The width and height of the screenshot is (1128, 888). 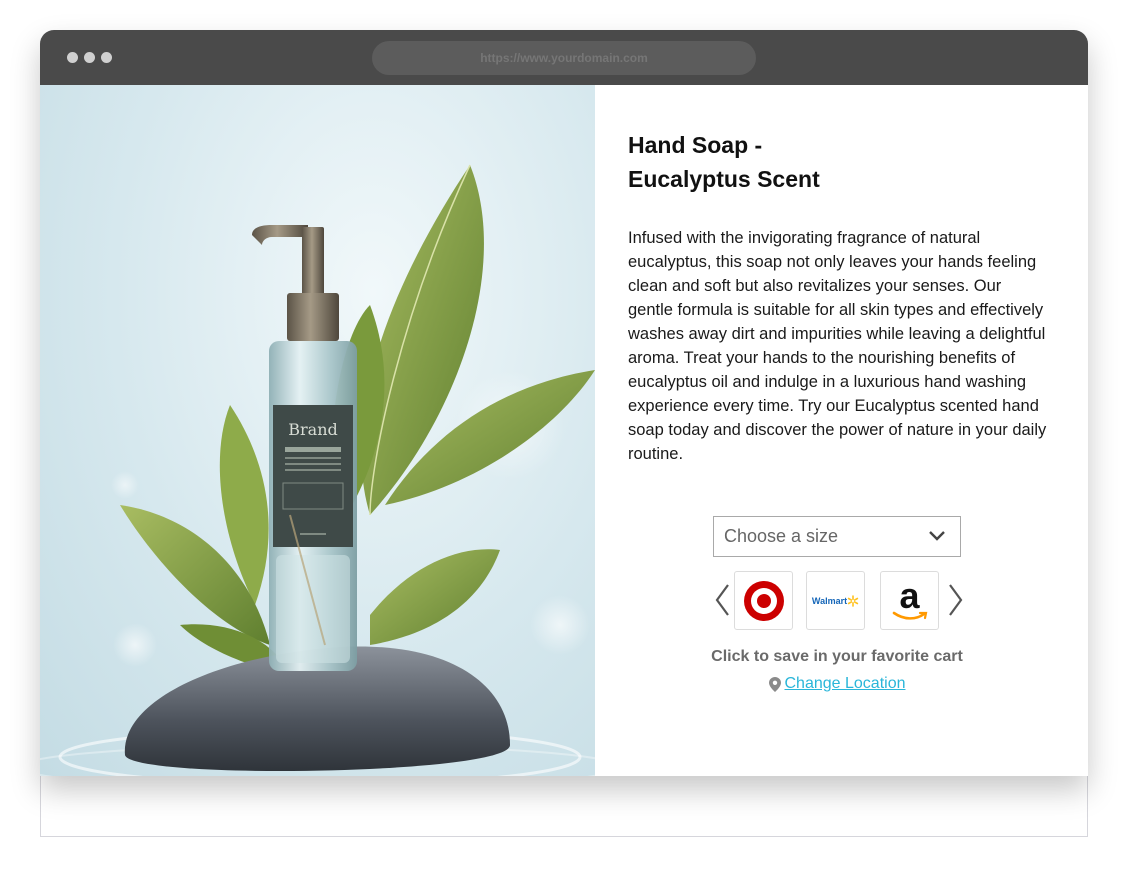 What do you see at coordinates (837, 656) in the screenshot?
I see `save-cart-text: Click to save in your favorite cart` at bounding box center [837, 656].